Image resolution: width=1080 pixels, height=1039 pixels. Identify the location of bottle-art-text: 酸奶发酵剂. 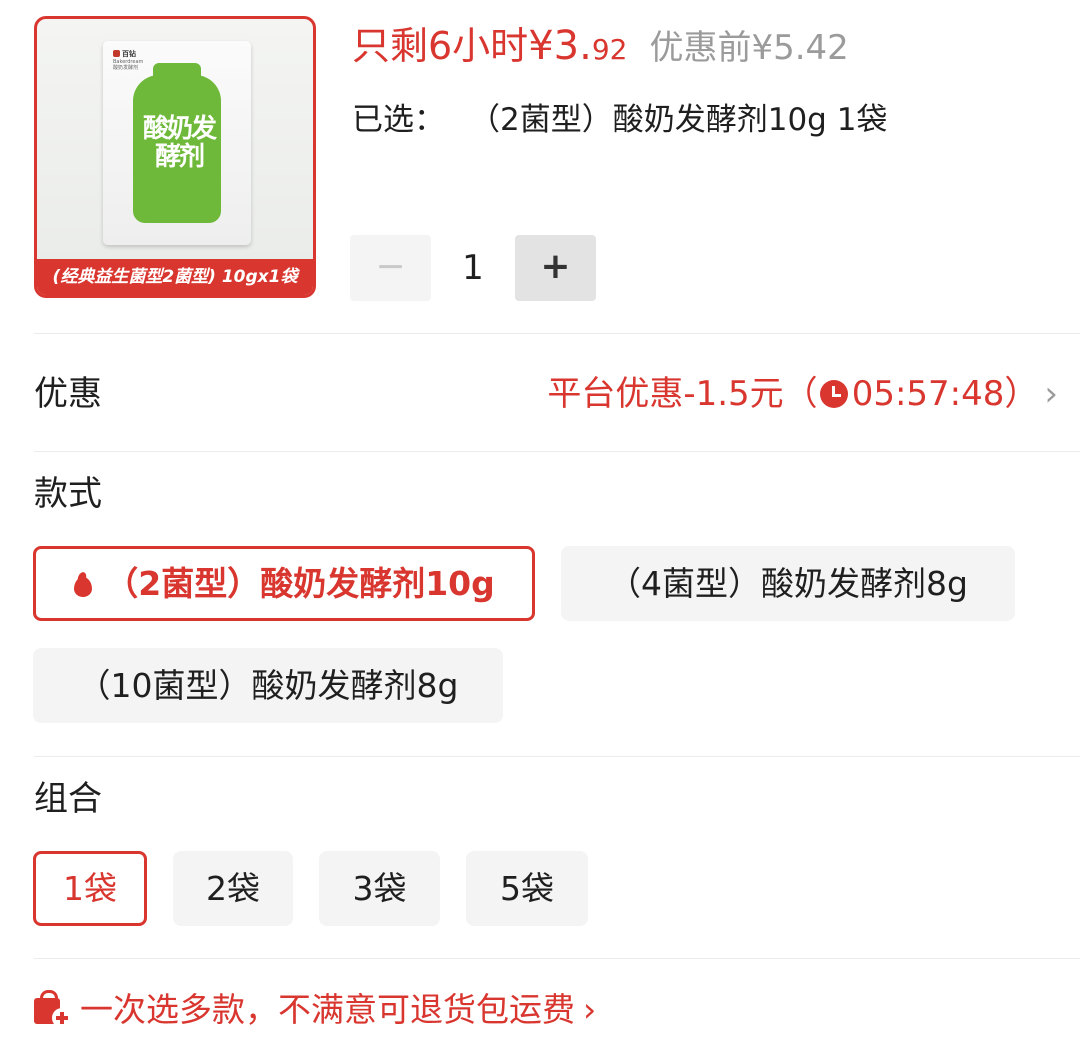
(179, 143).